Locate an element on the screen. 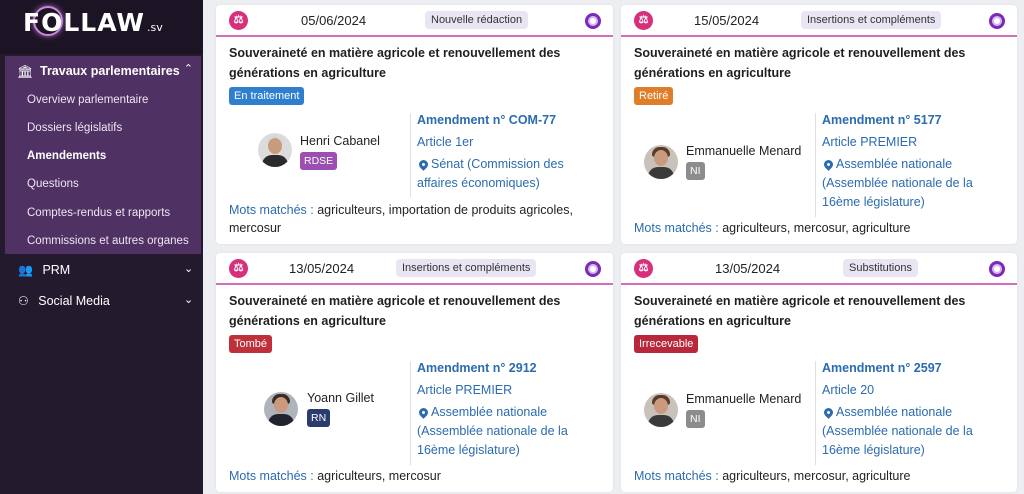 Image resolution: width=1024 pixels, height=494 pixels. sidebar-item-prm: 👥 PRM ⌄ is located at coordinates (105, 270).